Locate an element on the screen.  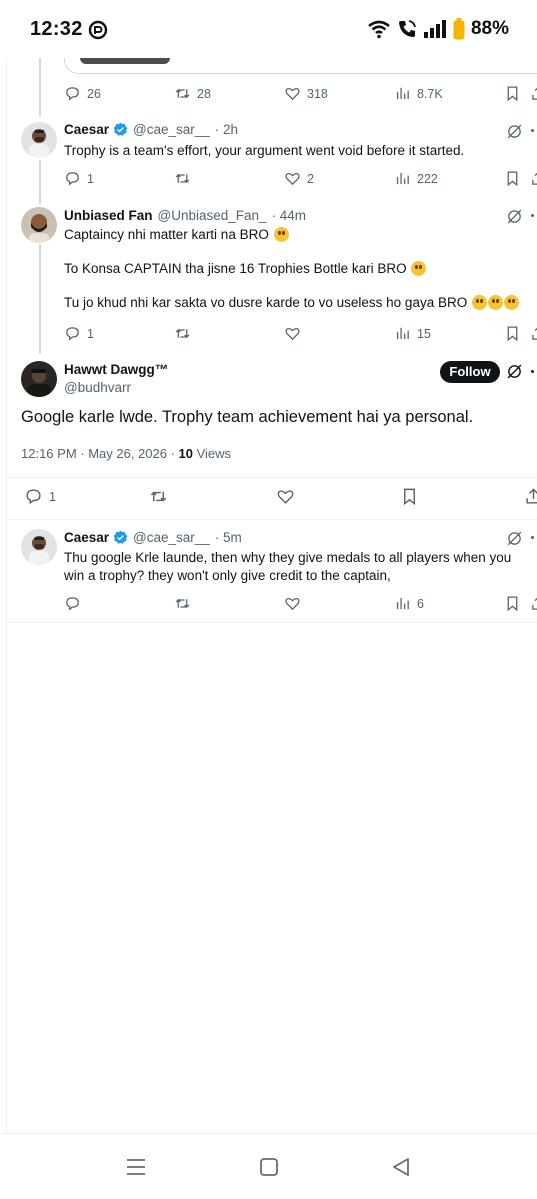
recent-apps-icon is located at coordinates (136, 1167).